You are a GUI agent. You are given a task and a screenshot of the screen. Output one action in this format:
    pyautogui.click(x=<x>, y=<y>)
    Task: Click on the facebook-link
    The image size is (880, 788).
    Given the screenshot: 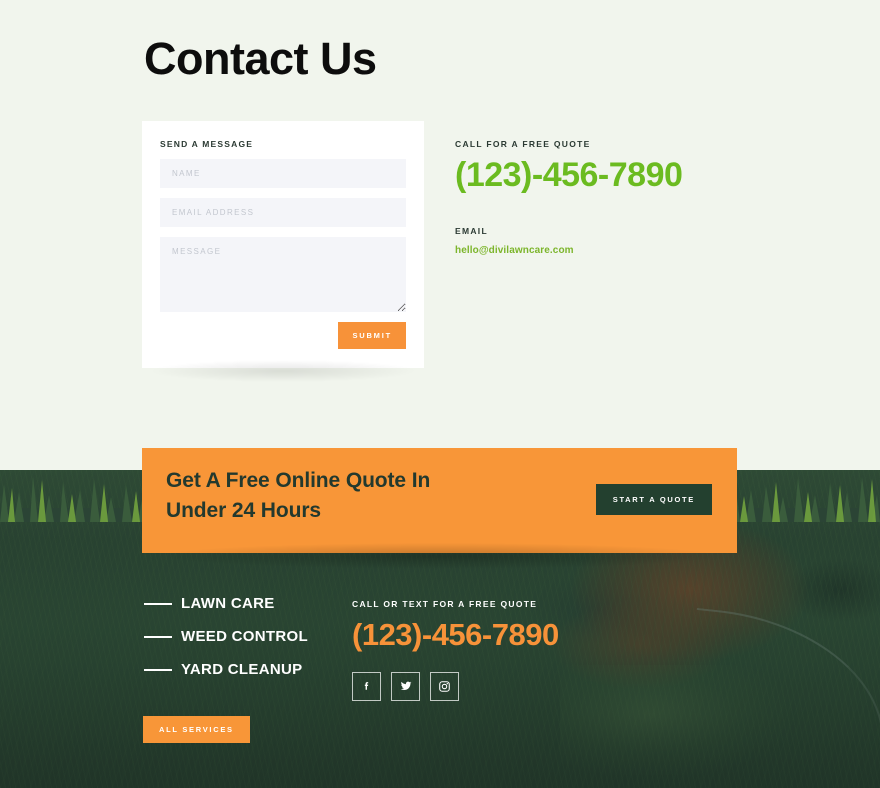 What is the action you would take?
    pyautogui.click(x=366, y=686)
    